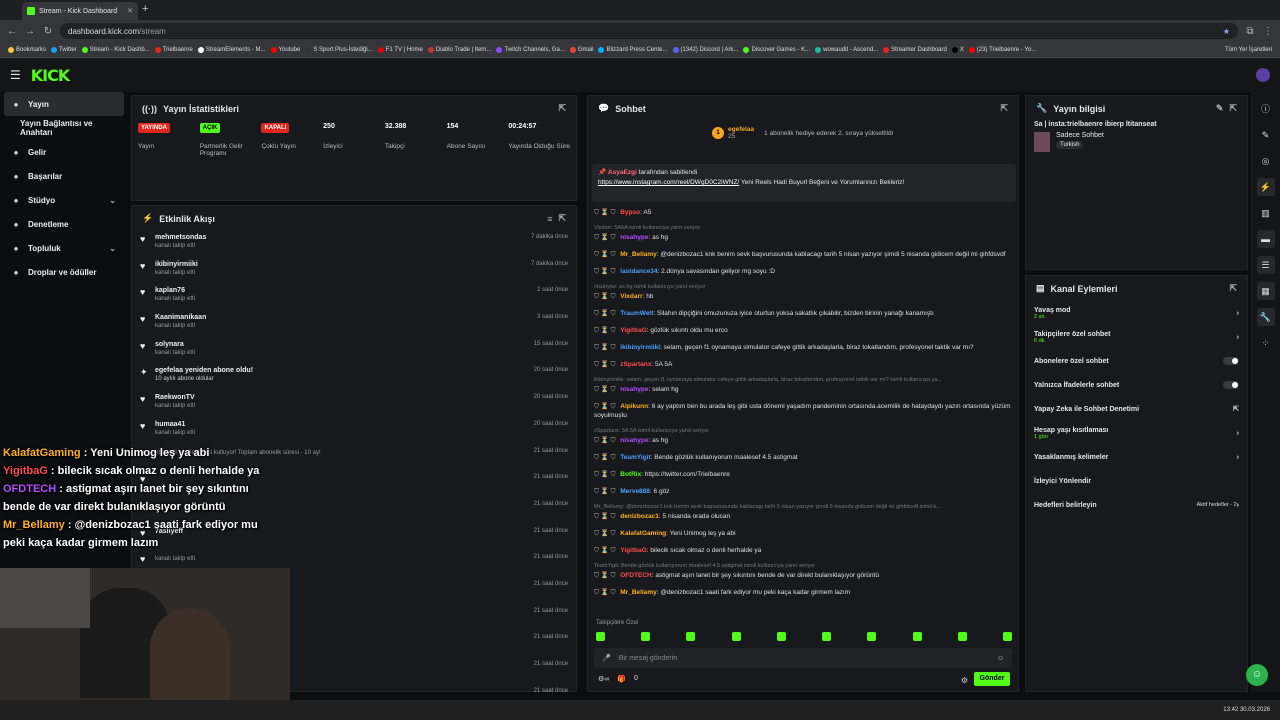 This screenshot has width=1280, height=720. What do you see at coordinates (173, 49) in the screenshot?
I see `bookmark-item: Trielbaenre` at bounding box center [173, 49].